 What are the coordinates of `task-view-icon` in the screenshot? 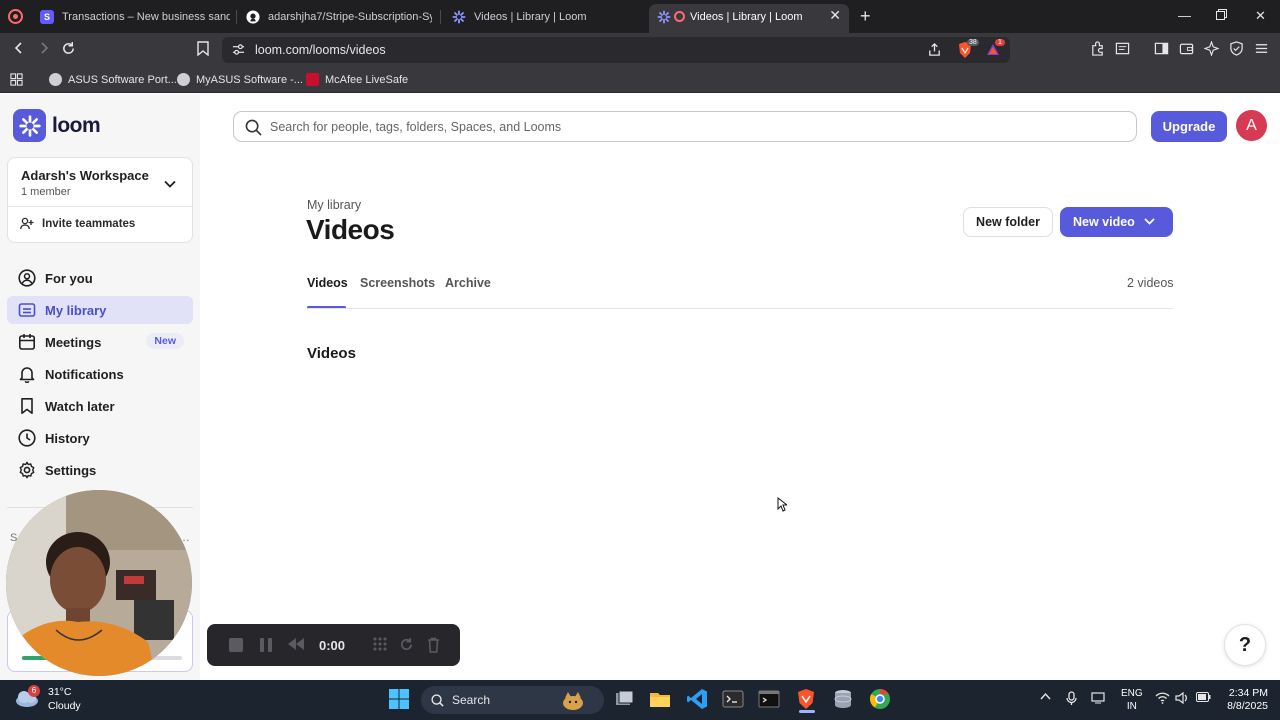 It's located at (625, 700).